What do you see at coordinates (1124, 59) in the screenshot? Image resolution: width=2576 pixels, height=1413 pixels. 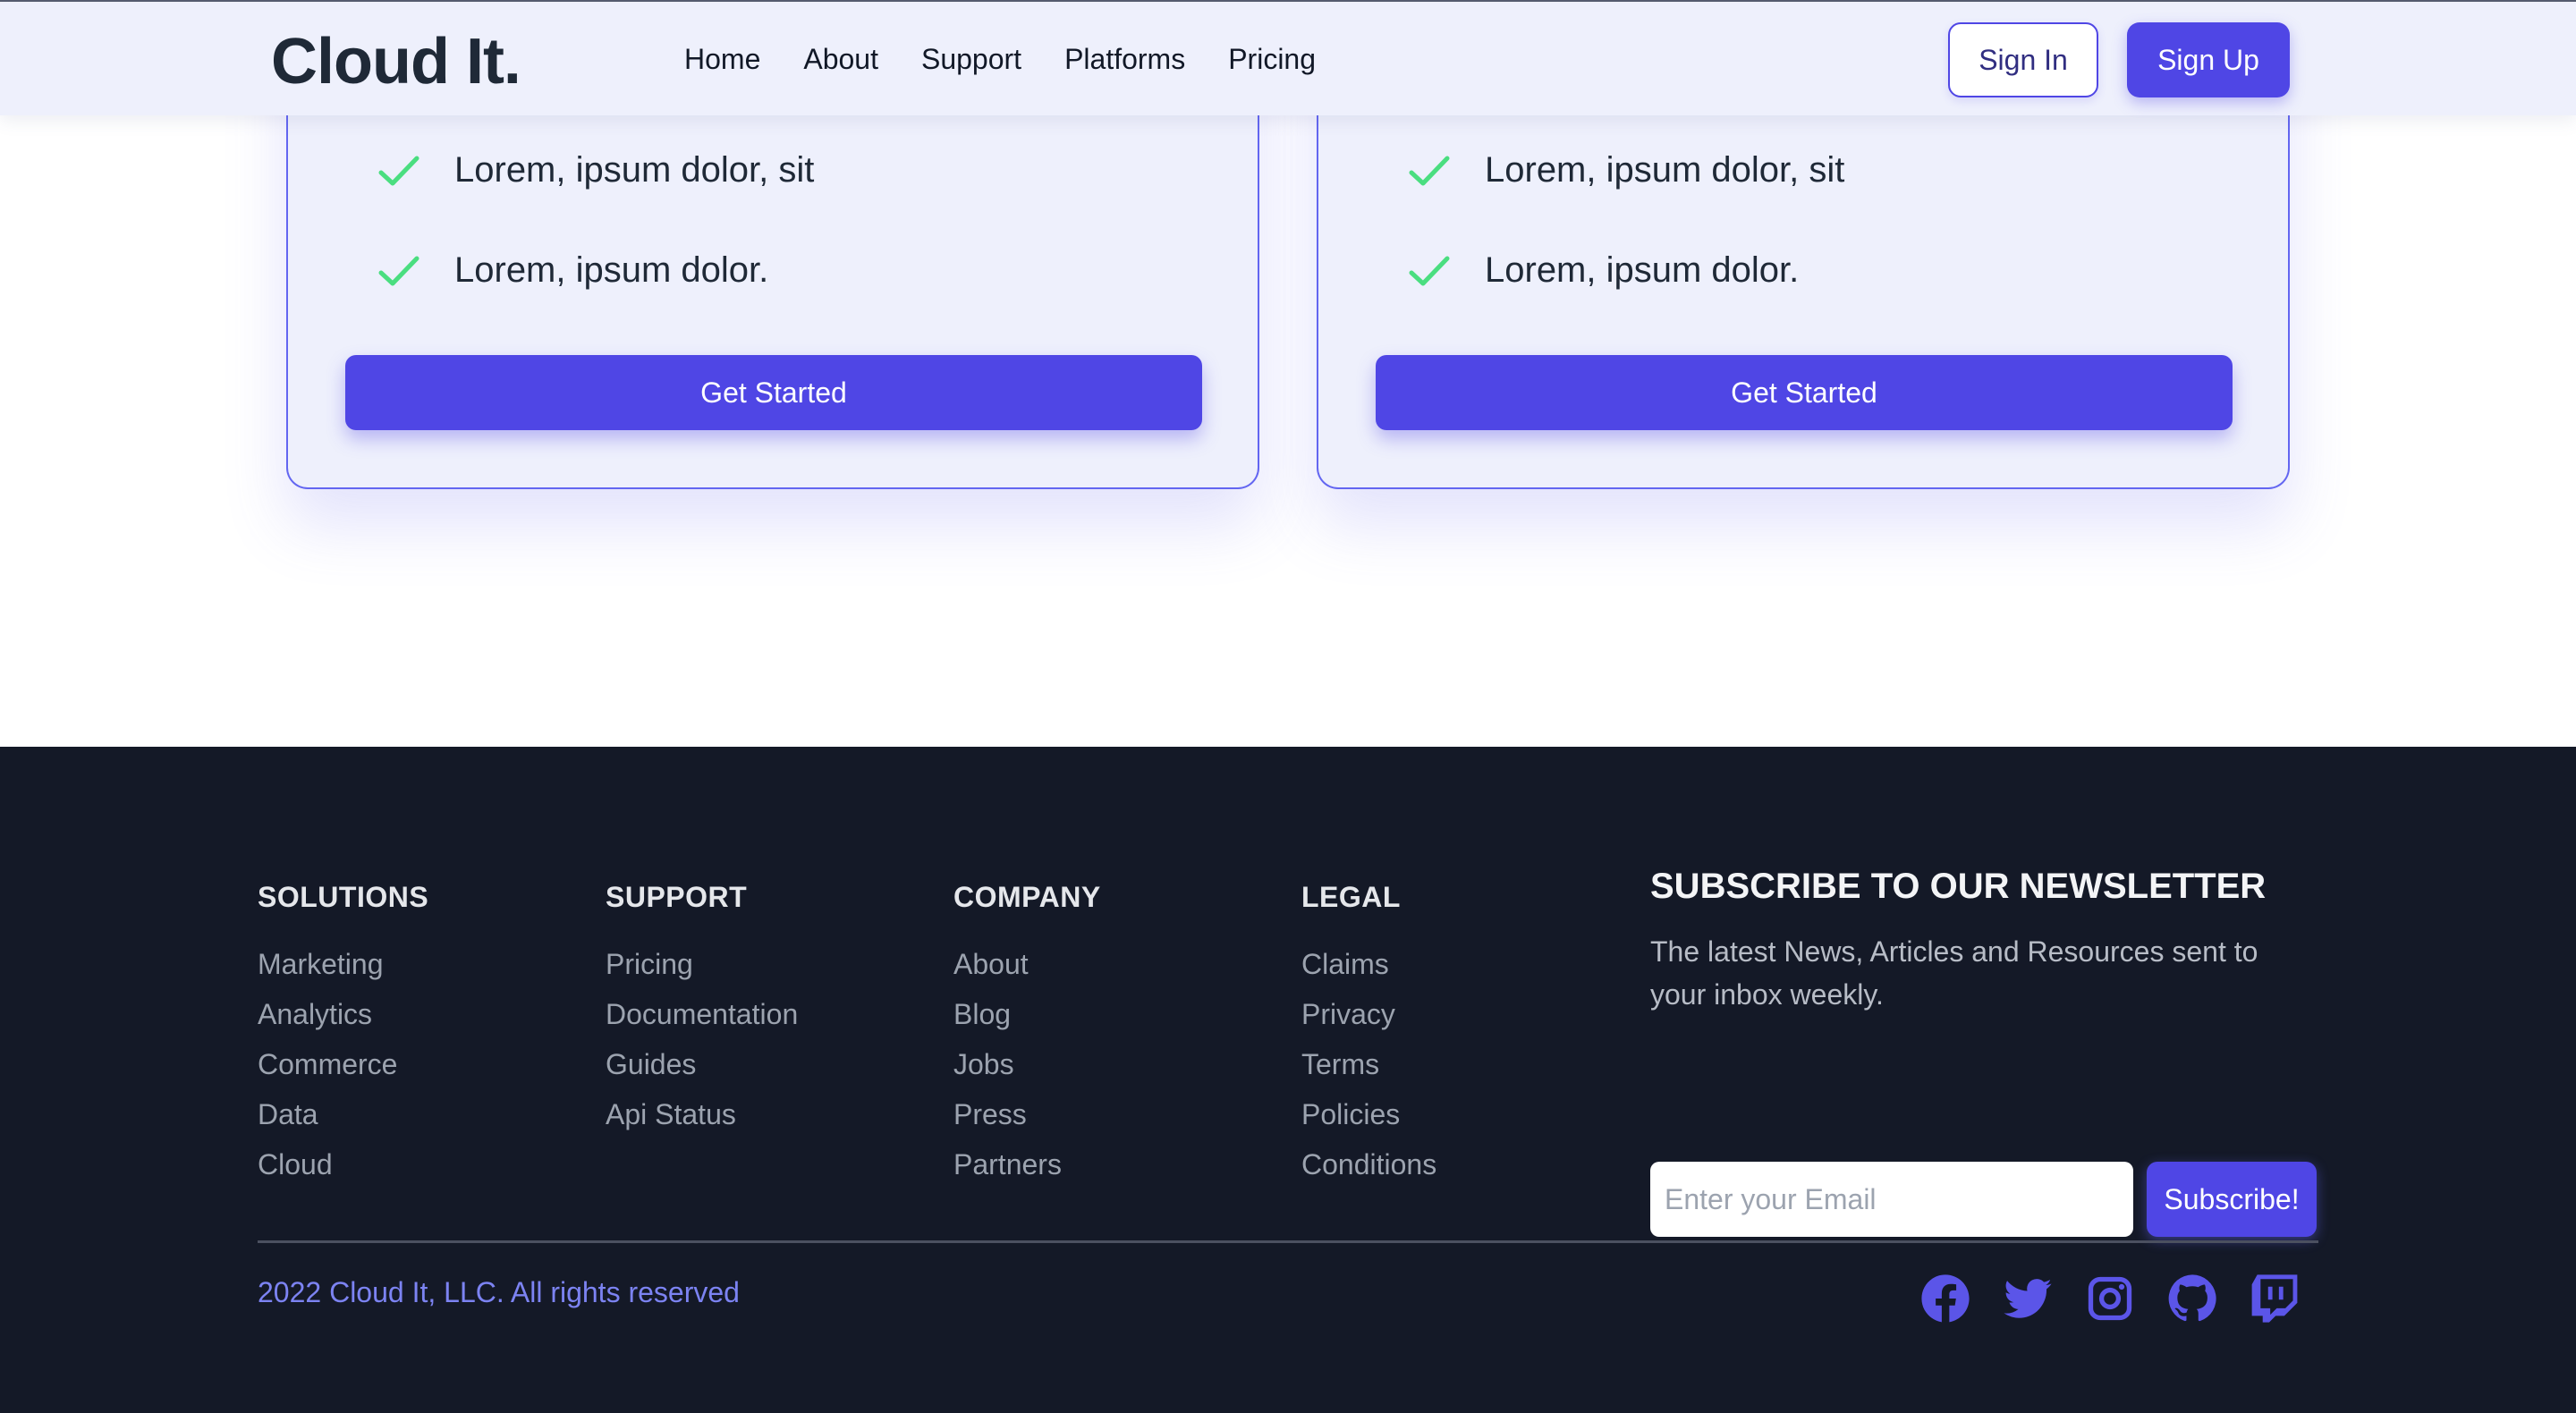 I see `nav-link-platforms: Platforms` at bounding box center [1124, 59].